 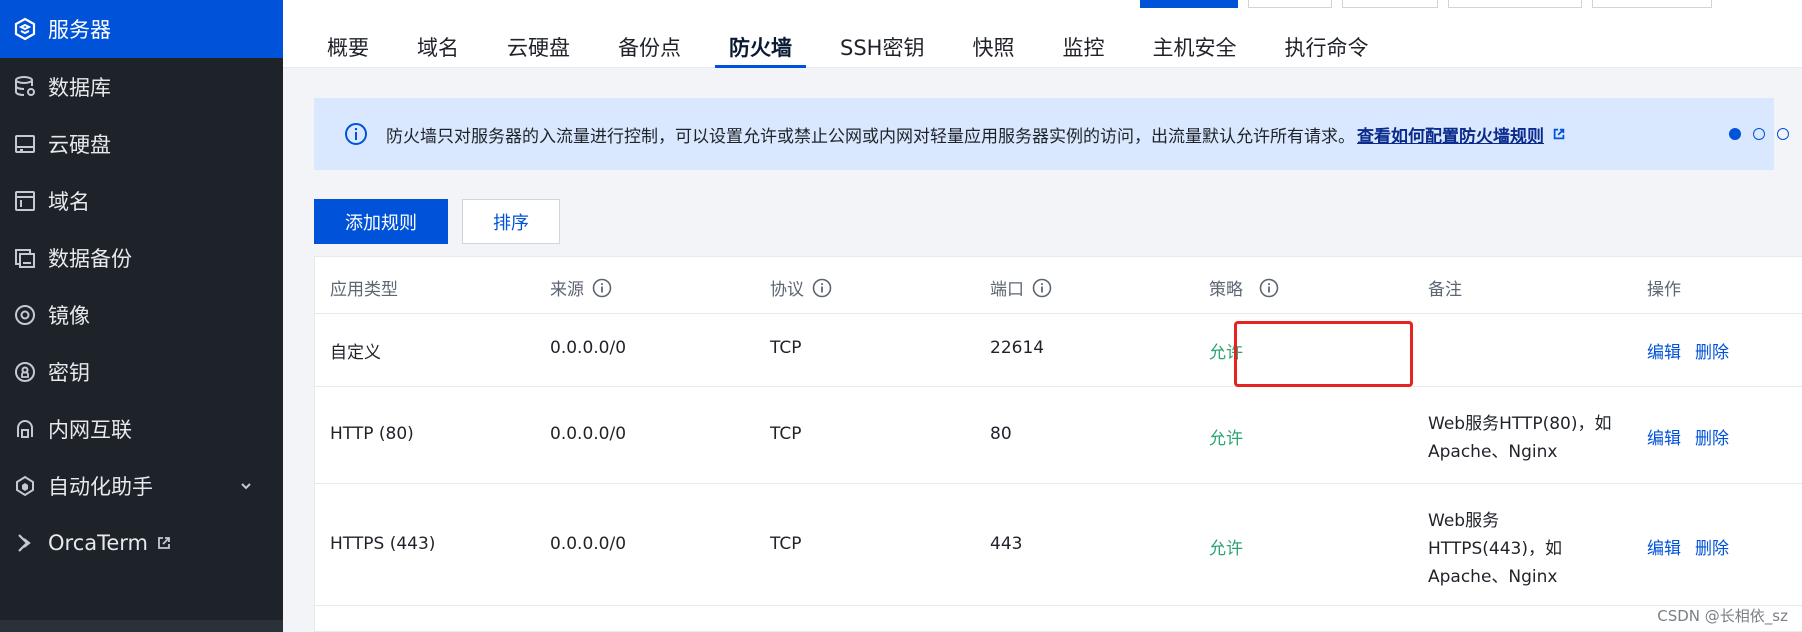 What do you see at coordinates (25, 258) in the screenshot?
I see `backup-icon` at bounding box center [25, 258].